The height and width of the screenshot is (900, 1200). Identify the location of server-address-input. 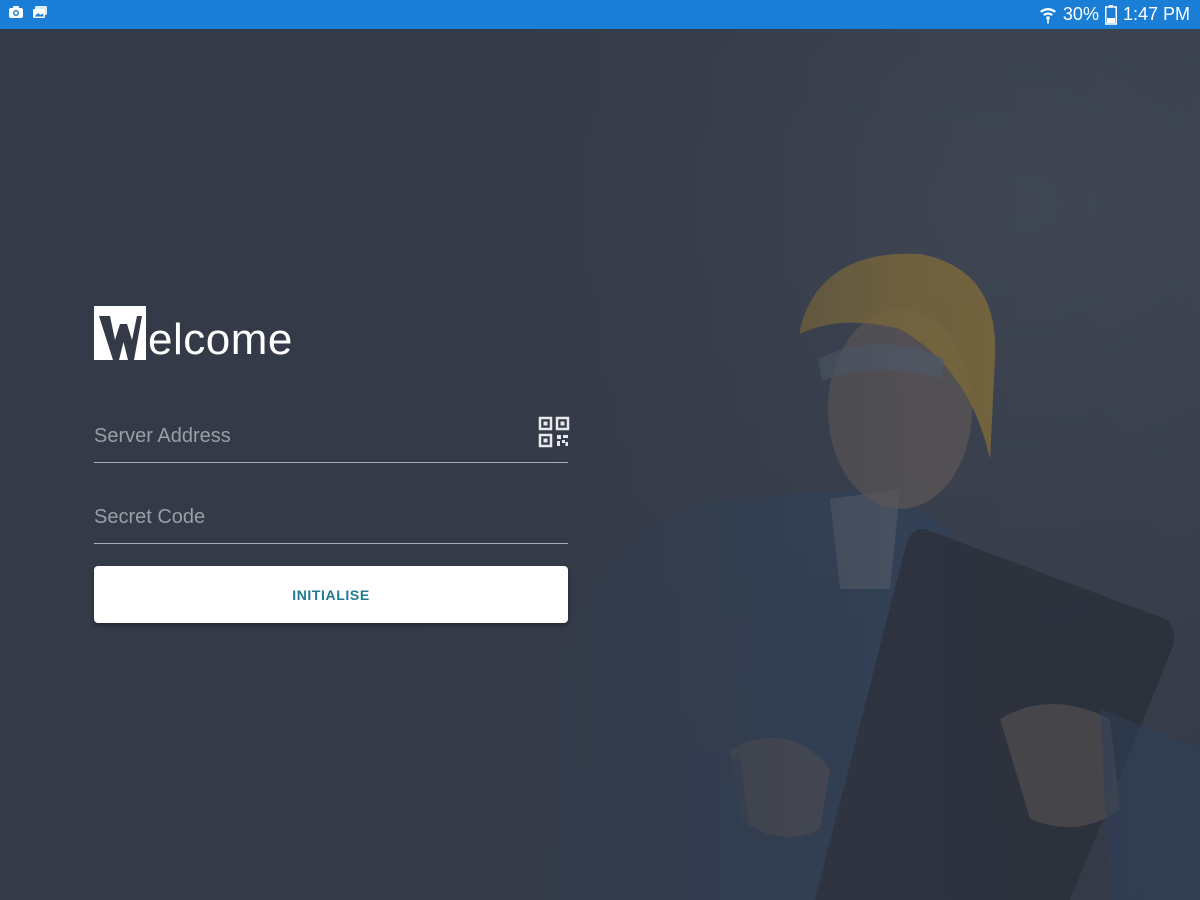
(309, 436).